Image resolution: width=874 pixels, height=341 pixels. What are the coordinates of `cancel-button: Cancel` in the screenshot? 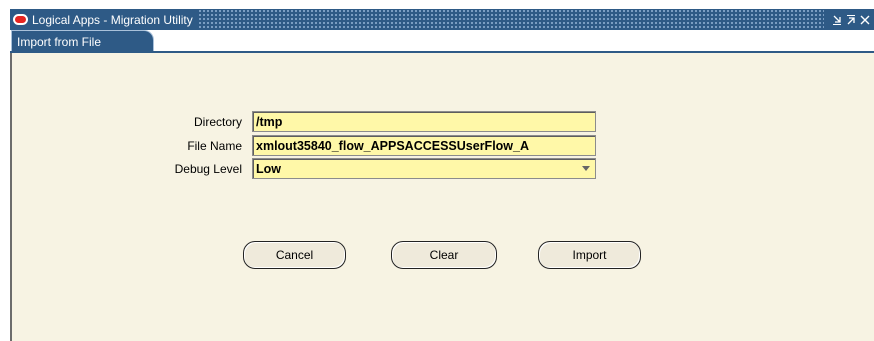 It's located at (294, 255).